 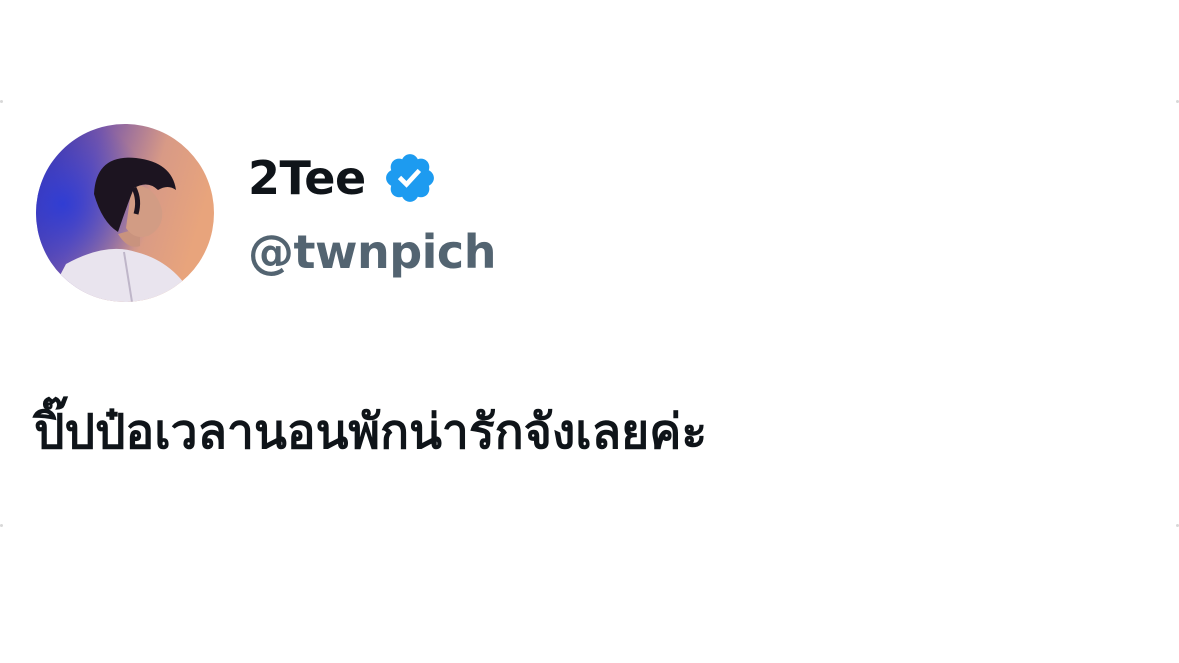 I want to click on avatar-image, so click(x=125, y=213).